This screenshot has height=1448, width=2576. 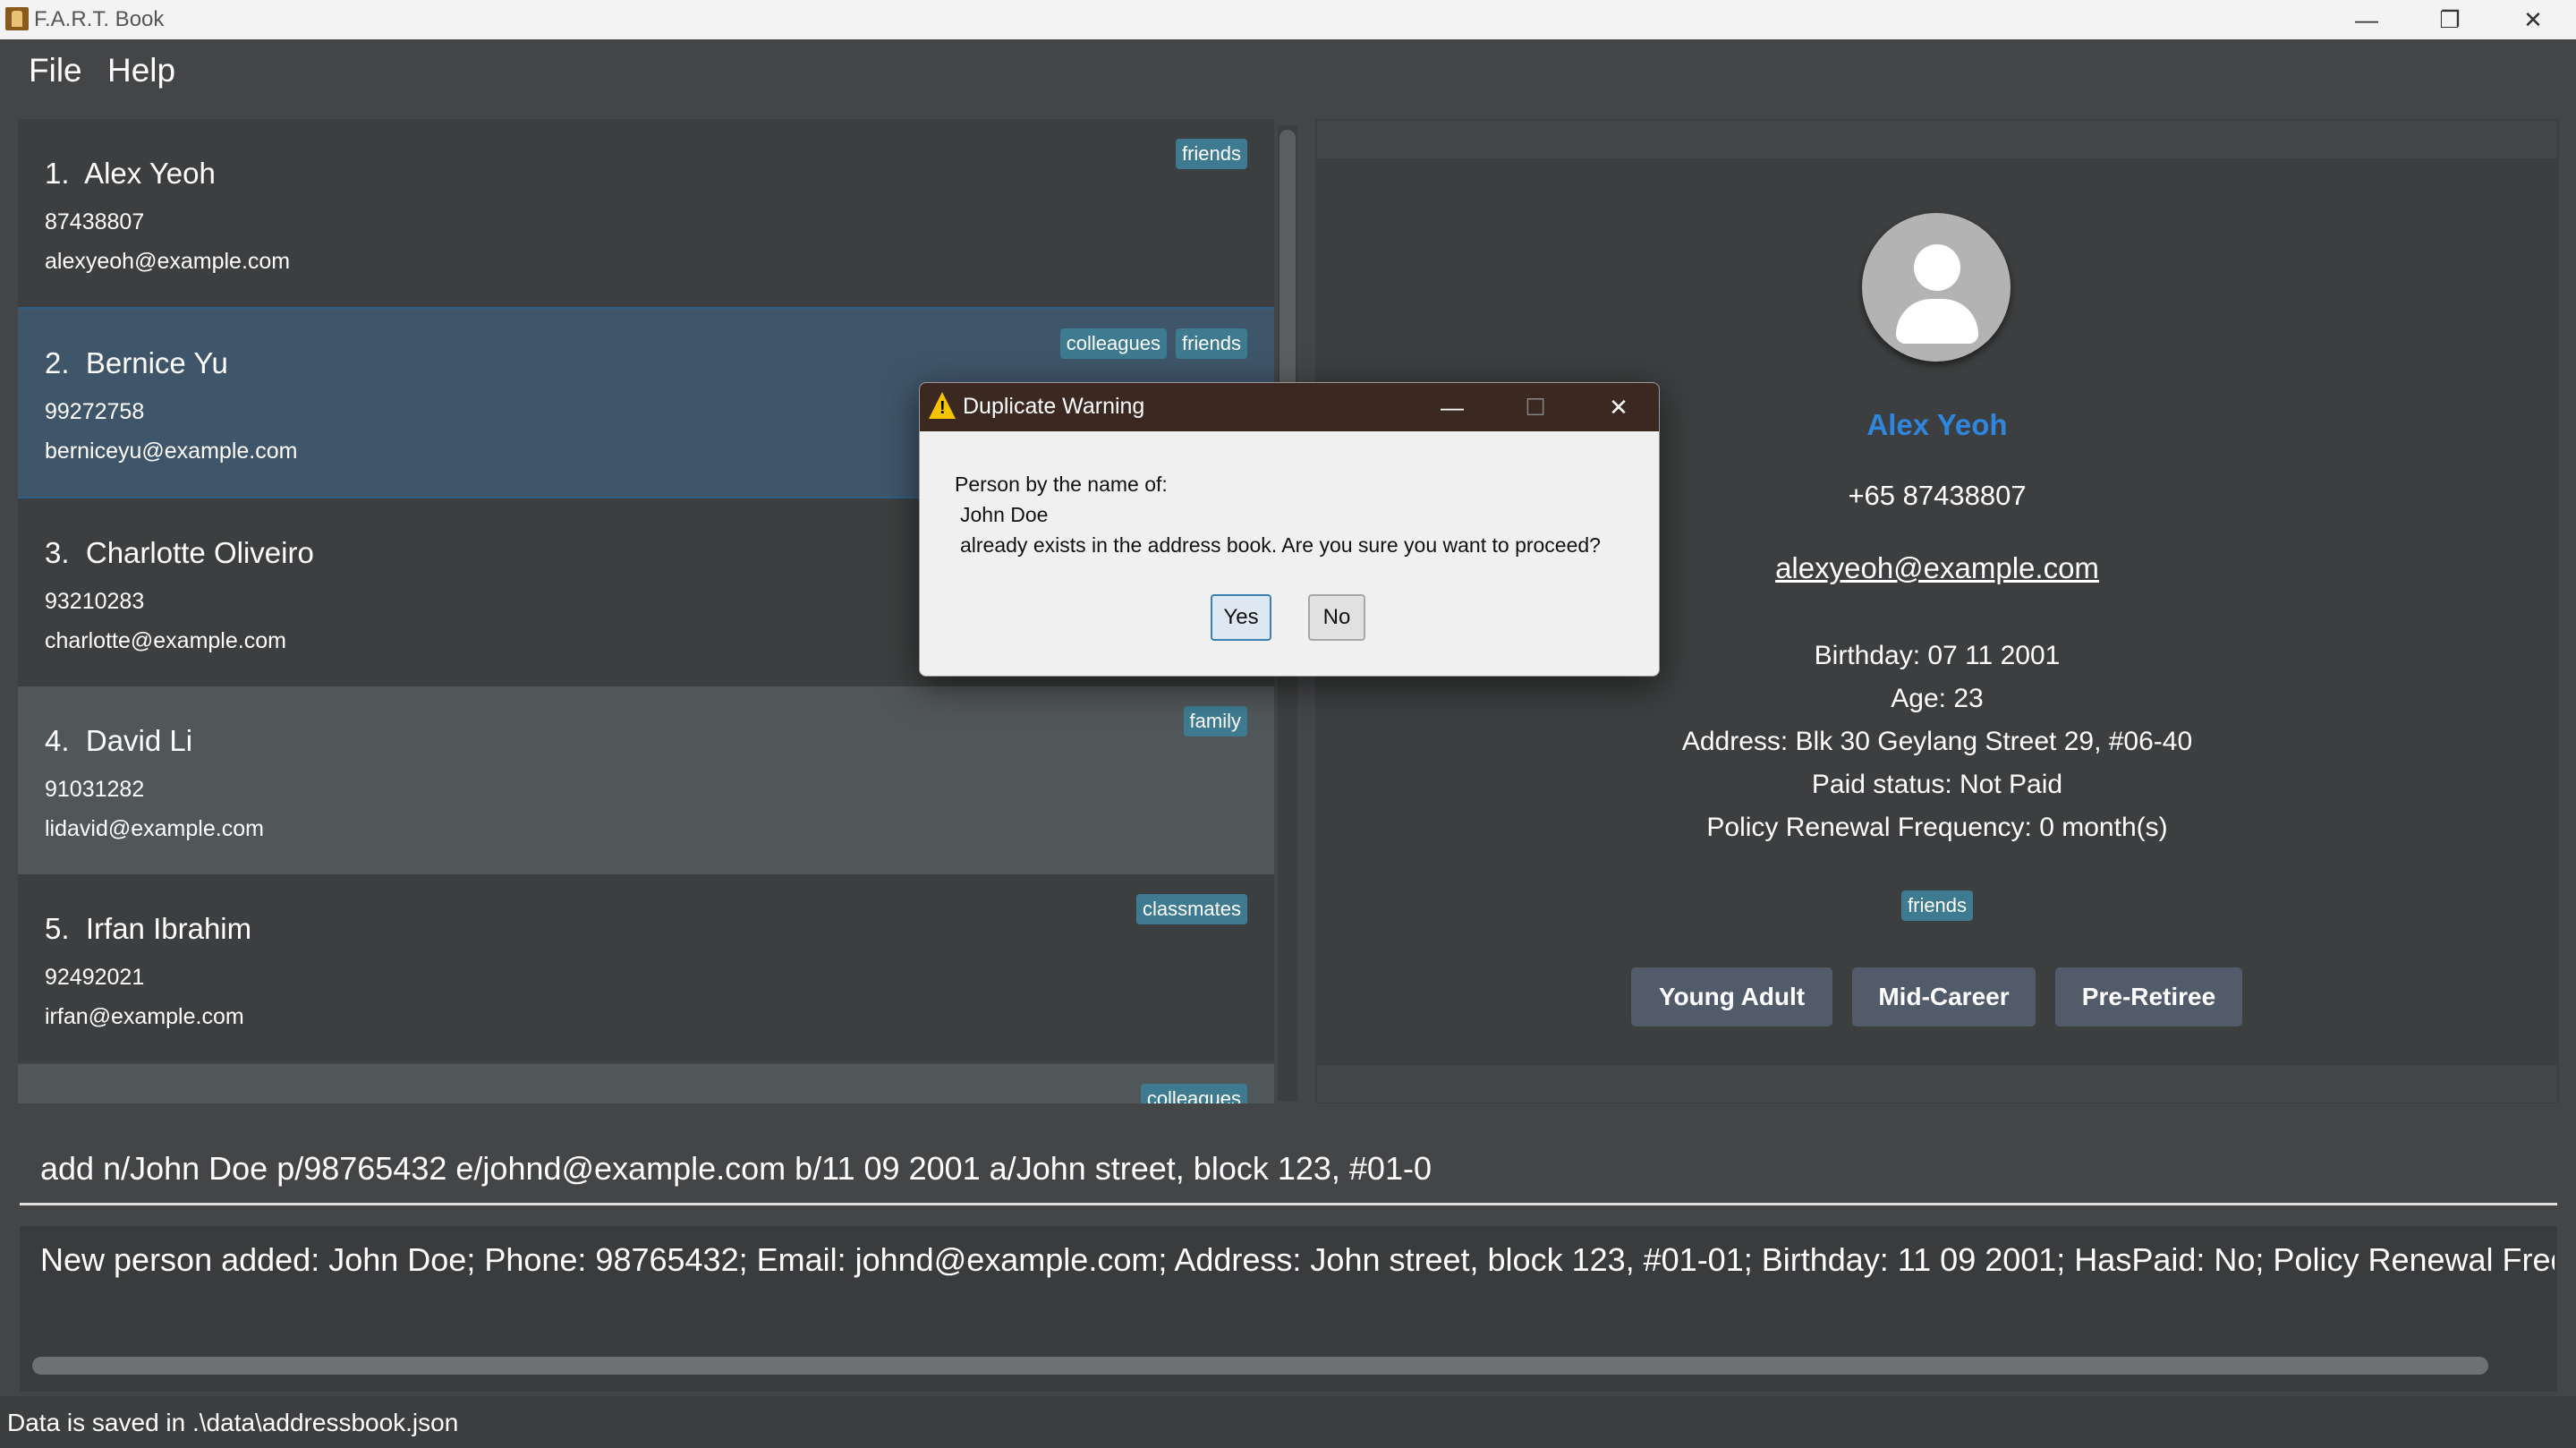 I want to click on no-button: No, so click(x=1336, y=617).